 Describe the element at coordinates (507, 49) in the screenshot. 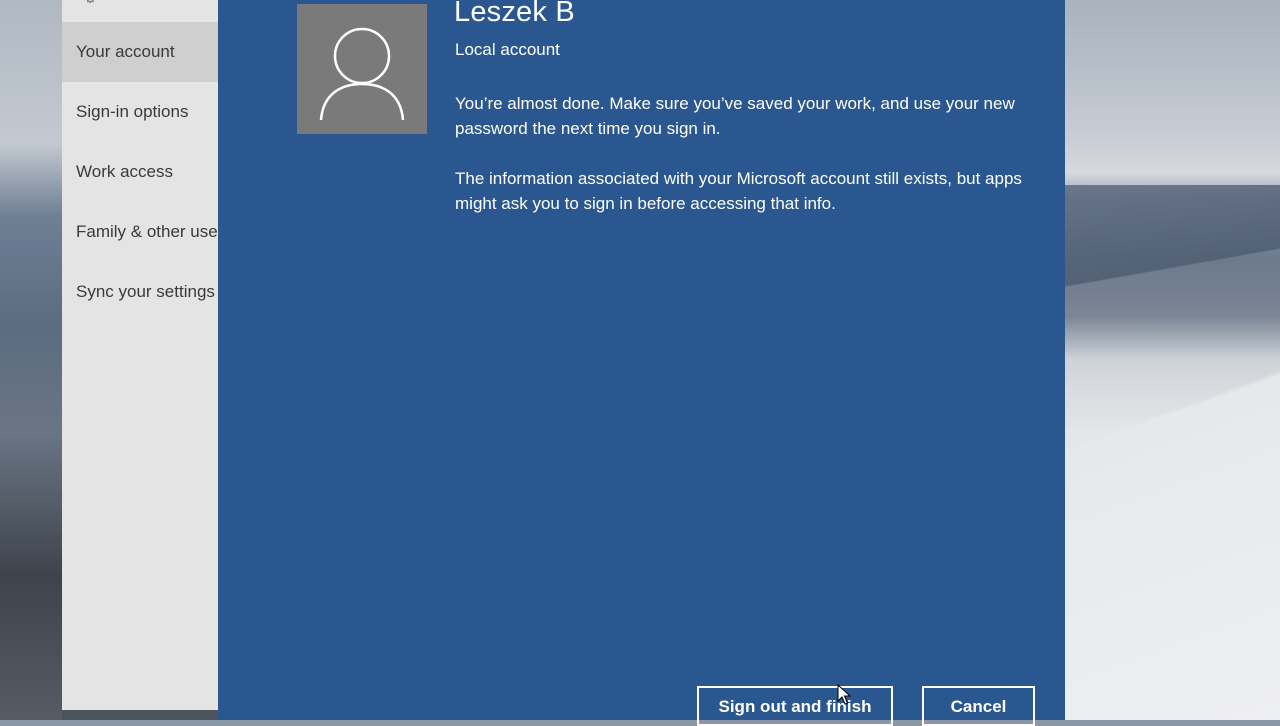

I see `account-type-label: Local account` at that location.